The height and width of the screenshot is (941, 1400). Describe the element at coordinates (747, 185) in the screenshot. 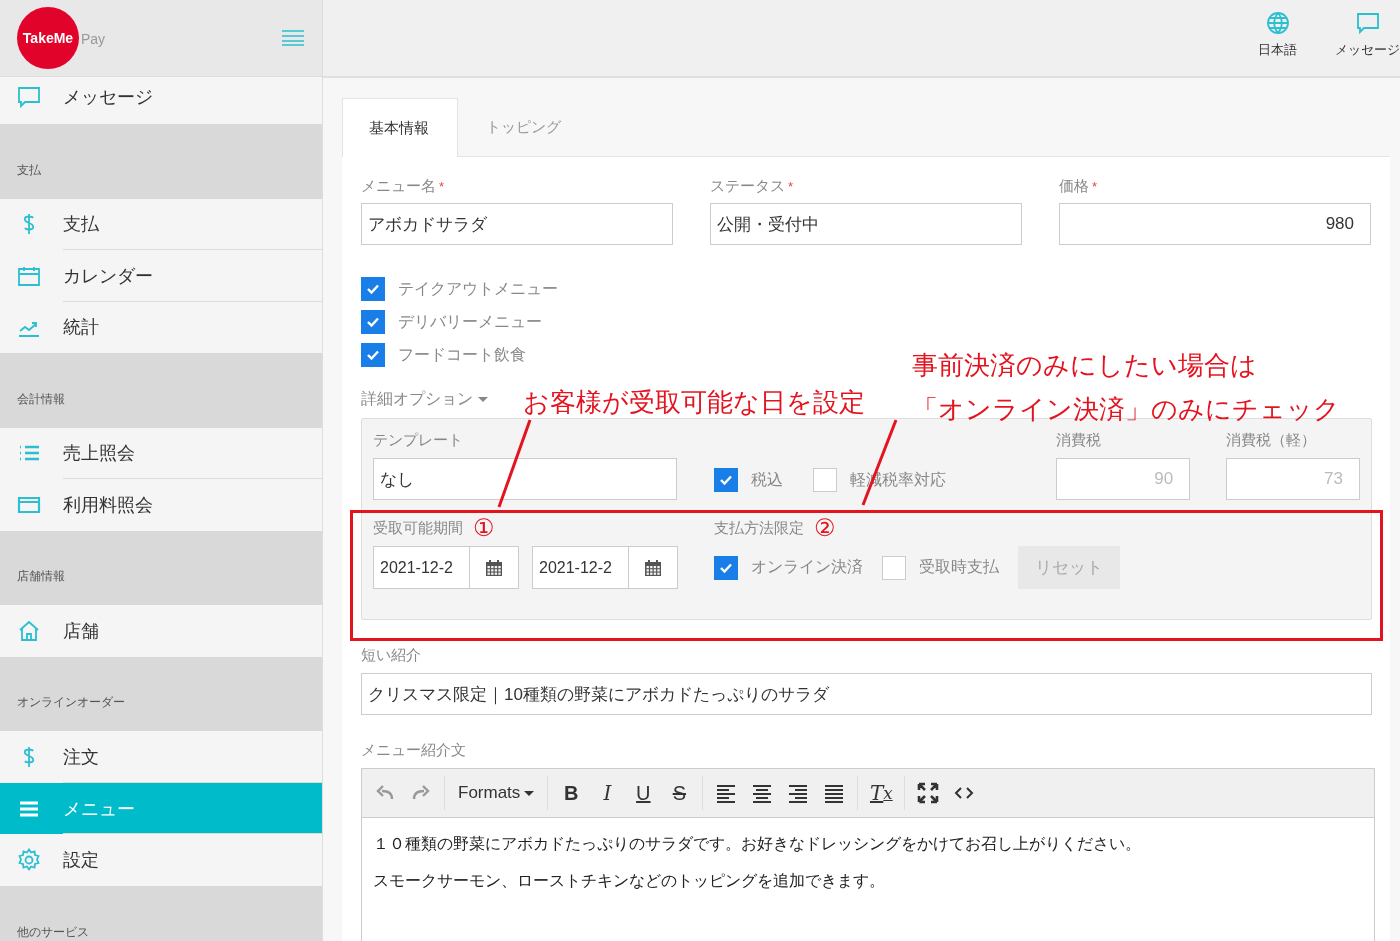

I see `field-label: ステータス` at that location.